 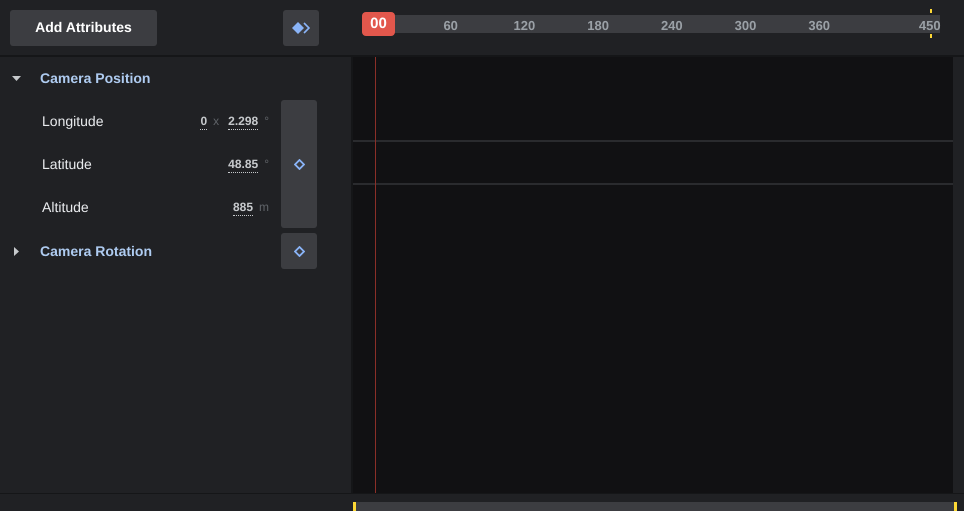 I want to click on group-label: Camera Rotation, so click(x=160, y=251).